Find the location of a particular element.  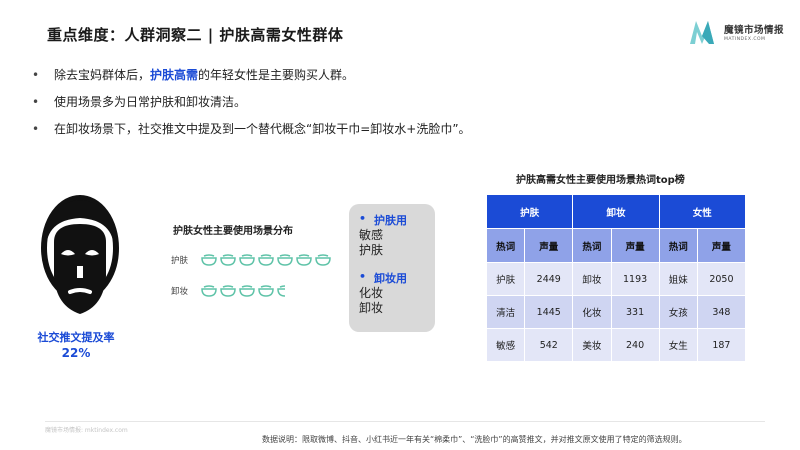

distribution-label: 卸妆 is located at coordinates (180, 292).